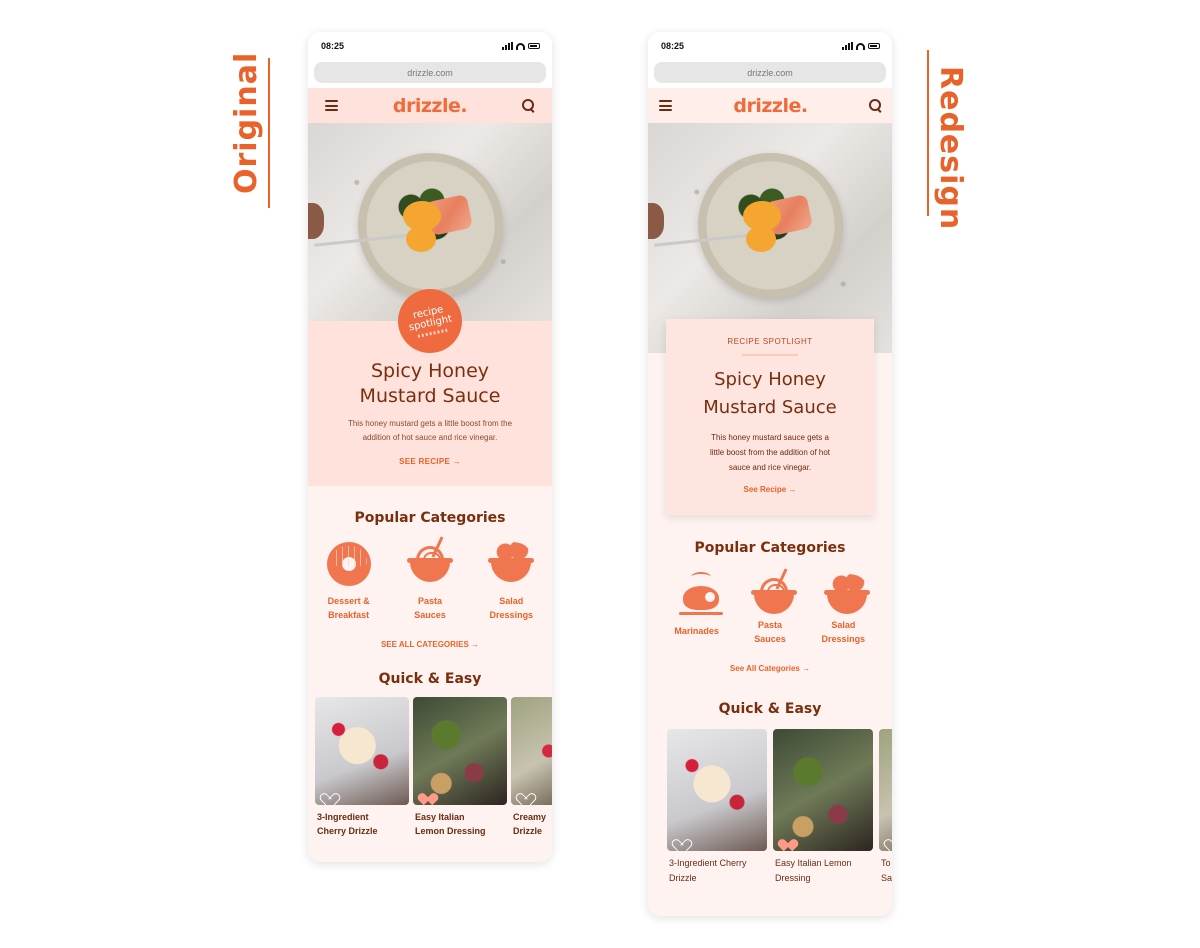  I want to click on see-all-categories-link: See All Categories →, so click(770, 668).